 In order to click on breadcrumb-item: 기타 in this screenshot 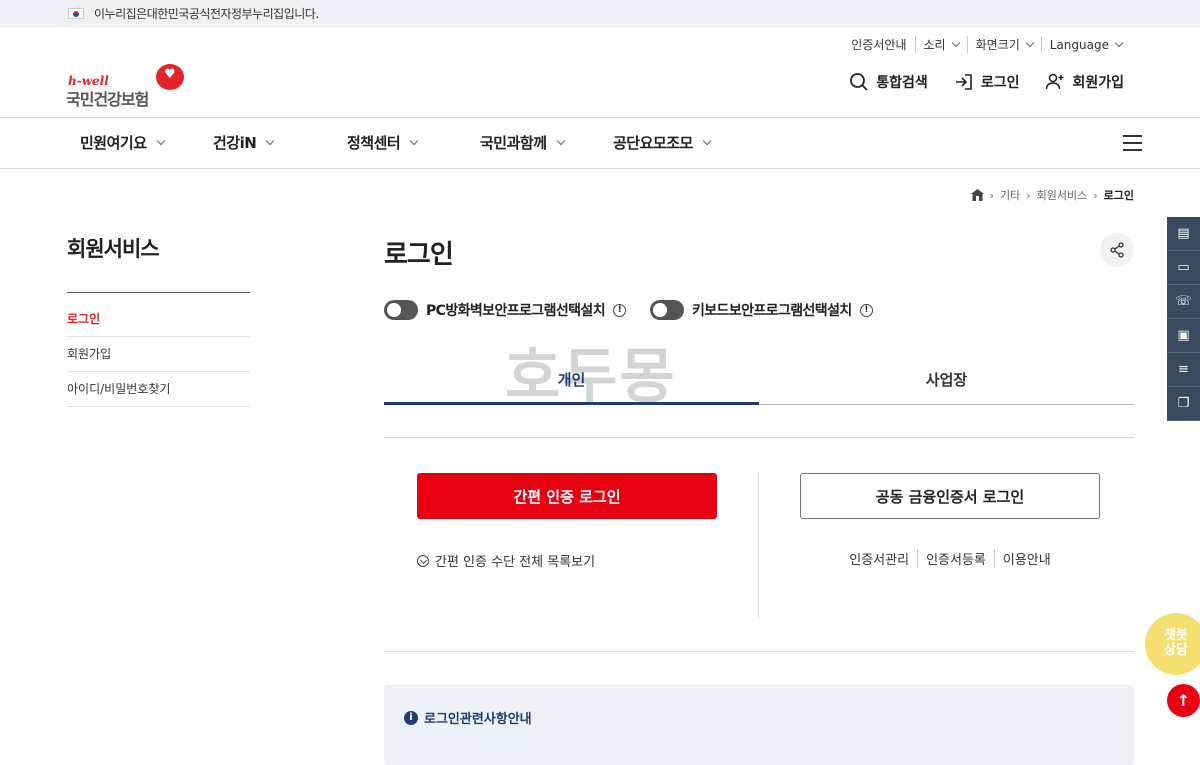, I will do `click(1010, 195)`.